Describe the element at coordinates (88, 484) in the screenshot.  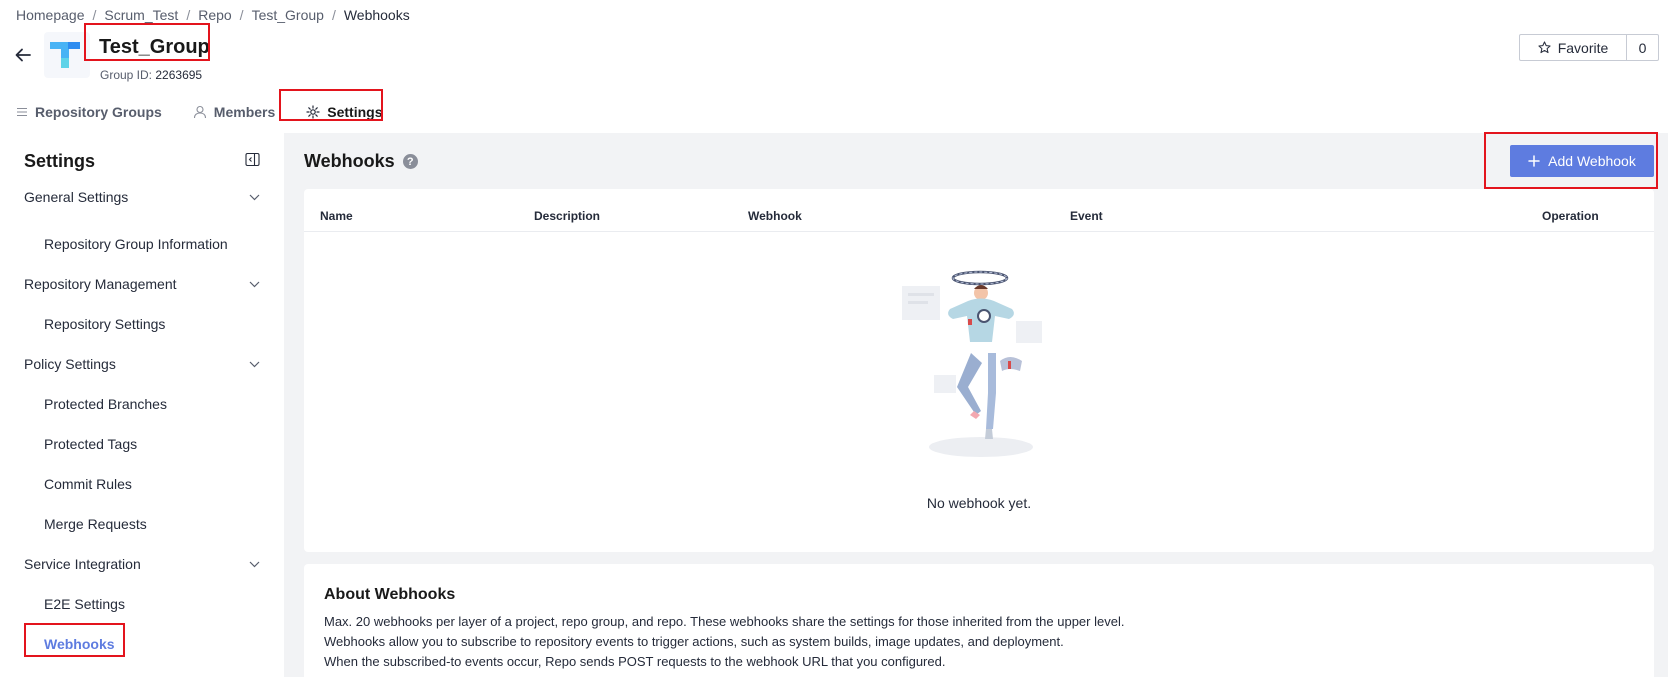
I see `sidebar-item-commit-rules: Commit Rules` at that location.